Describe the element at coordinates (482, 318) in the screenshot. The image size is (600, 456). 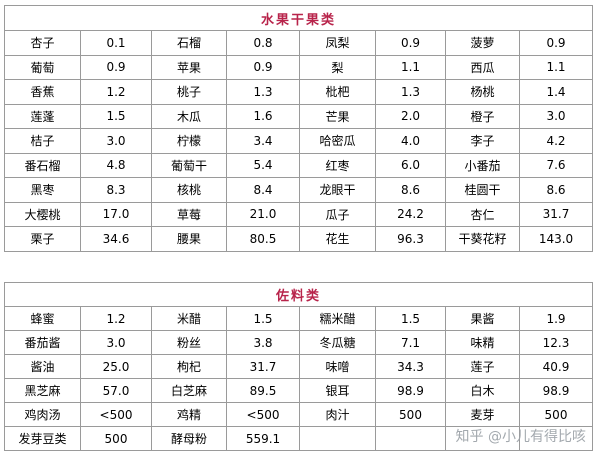
I see `food-name-cell: 果酱` at that location.